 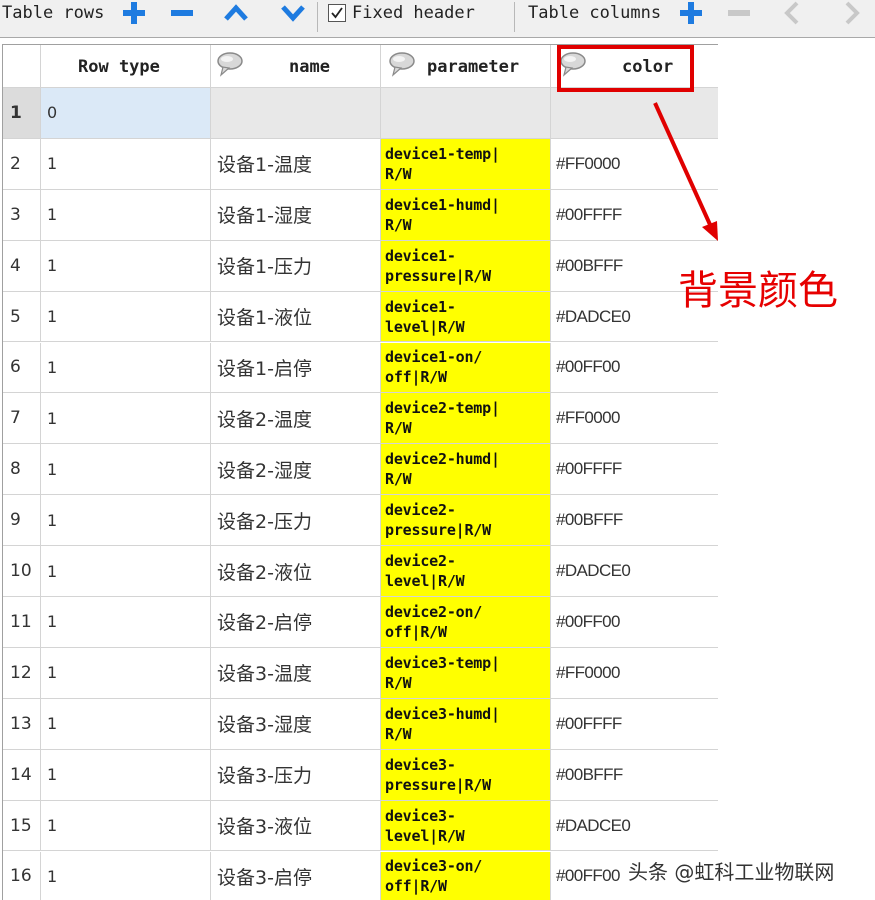 What do you see at coordinates (466, 419) in the screenshot?
I see `parameter-cell: device2-temp| R/W` at bounding box center [466, 419].